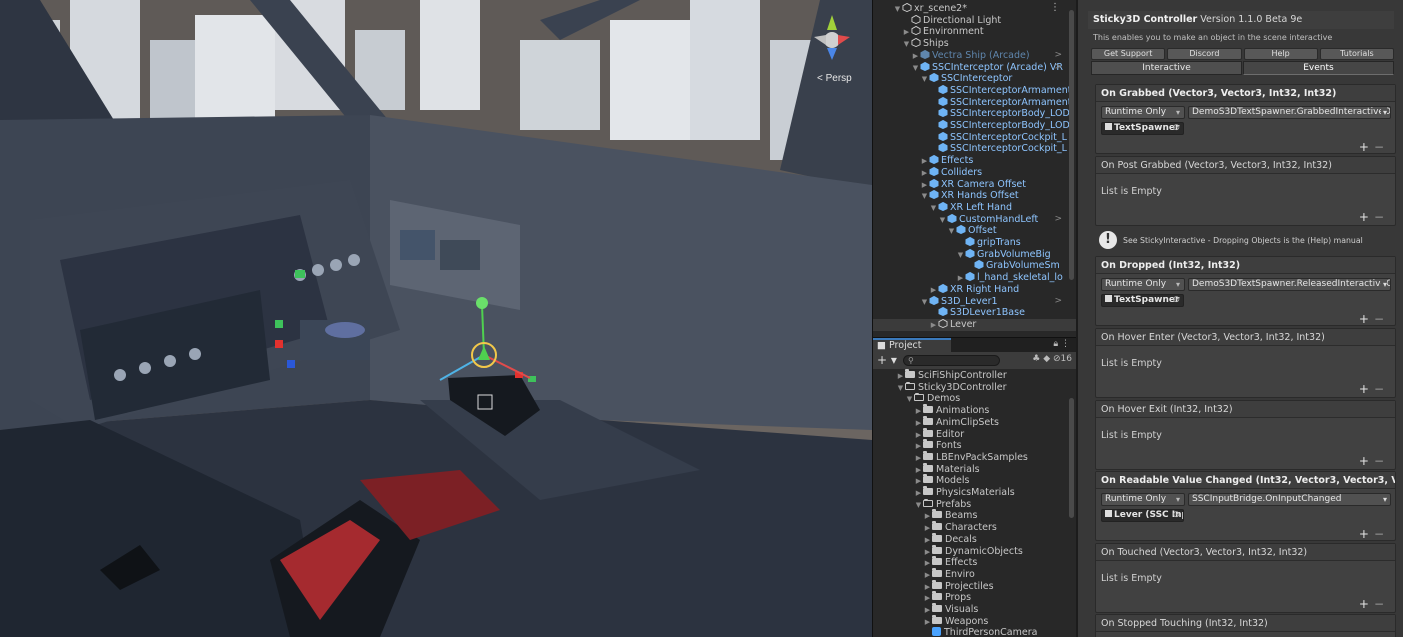  What do you see at coordinates (974, 574) in the screenshot?
I see `project-folder-item: ▶ Enviro` at bounding box center [974, 574].